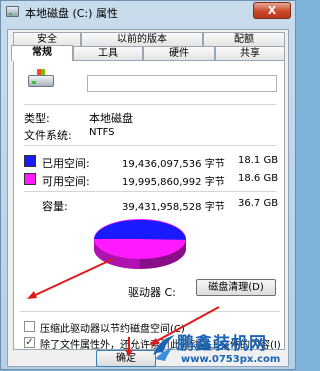  Describe the element at coordinates (55, 206) in the screenshot. I see `capacity-label: 容量:` at that location.